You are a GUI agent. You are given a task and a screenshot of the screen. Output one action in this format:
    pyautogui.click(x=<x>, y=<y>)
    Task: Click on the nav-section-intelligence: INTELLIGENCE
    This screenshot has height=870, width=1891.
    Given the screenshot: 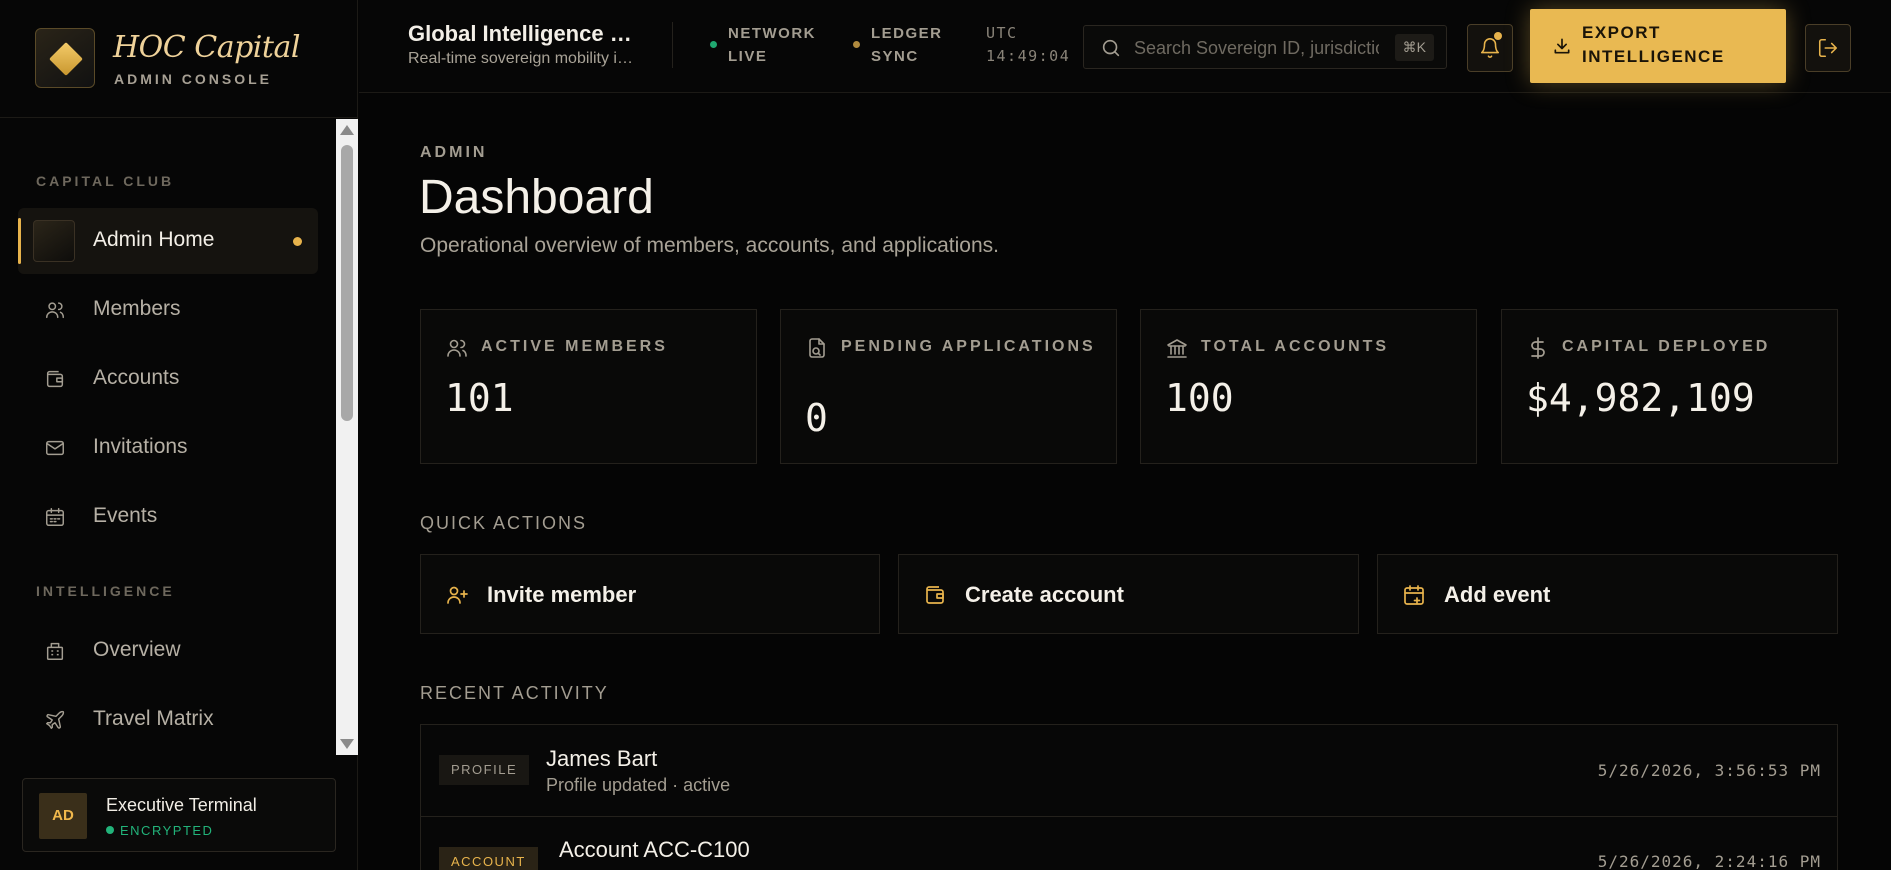 What is the action you would take?
    pyautogui.click(x=105, y=591)
    